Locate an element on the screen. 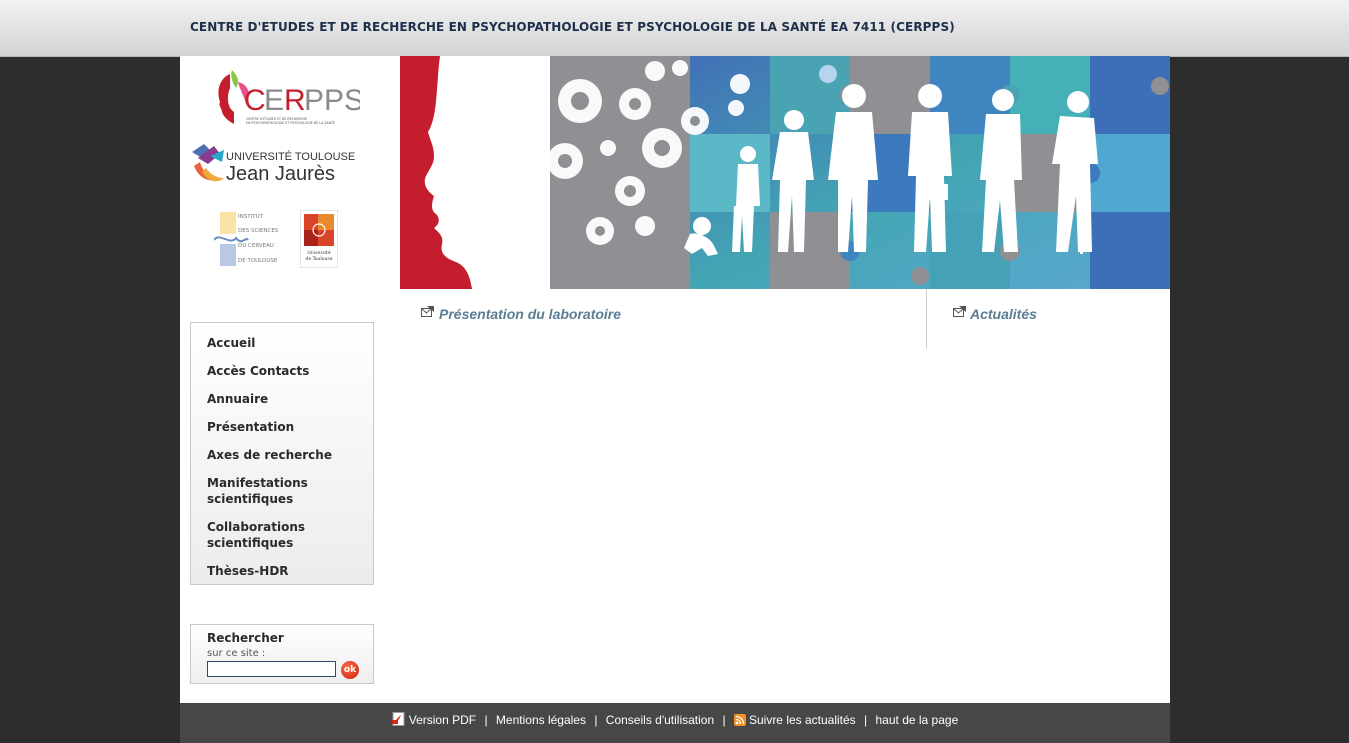 Image resolution: width=1349 pixels, height=743 pixels. mentions-legales-link: Mentions légales is located at coordinates (541, 720).